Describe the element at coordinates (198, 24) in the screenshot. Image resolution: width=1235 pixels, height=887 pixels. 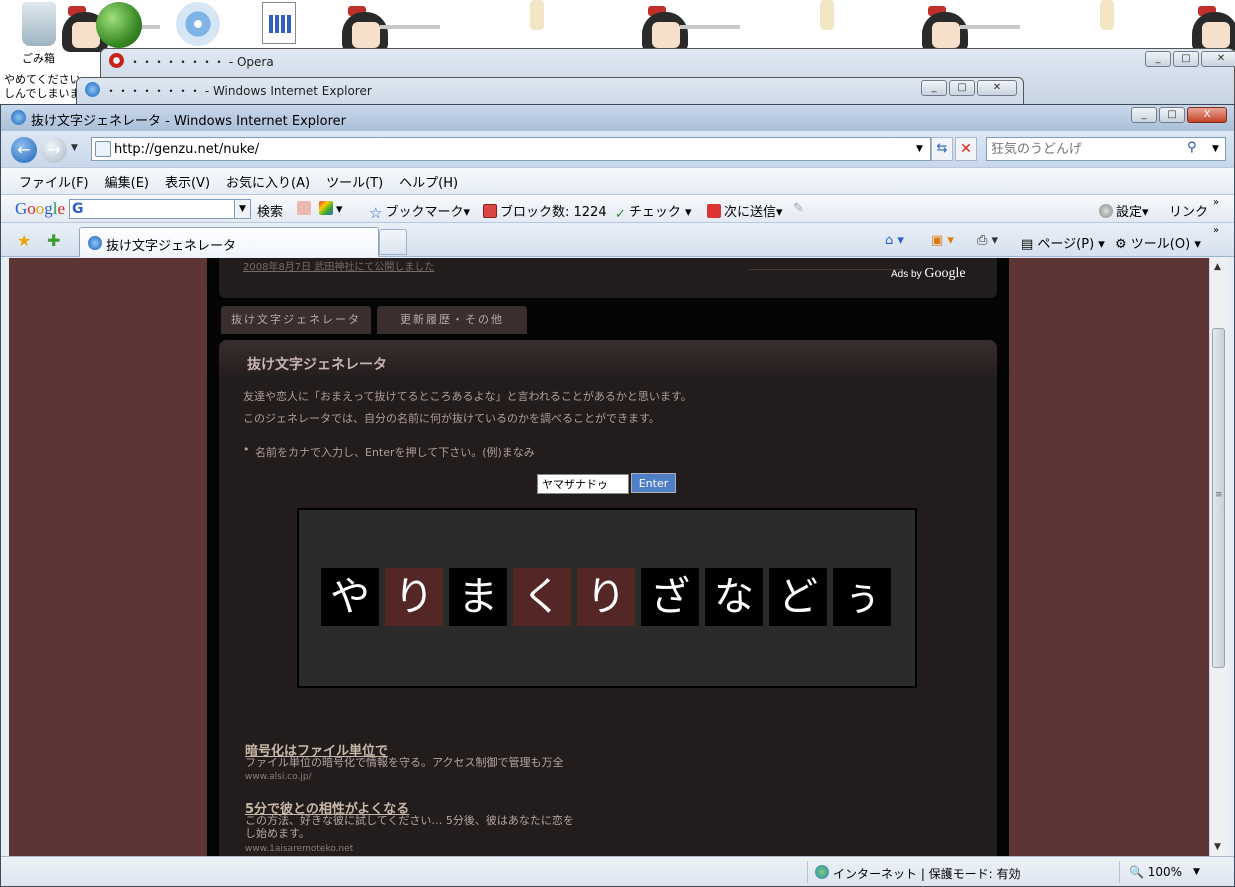
I see `itunes-icon` at that location.